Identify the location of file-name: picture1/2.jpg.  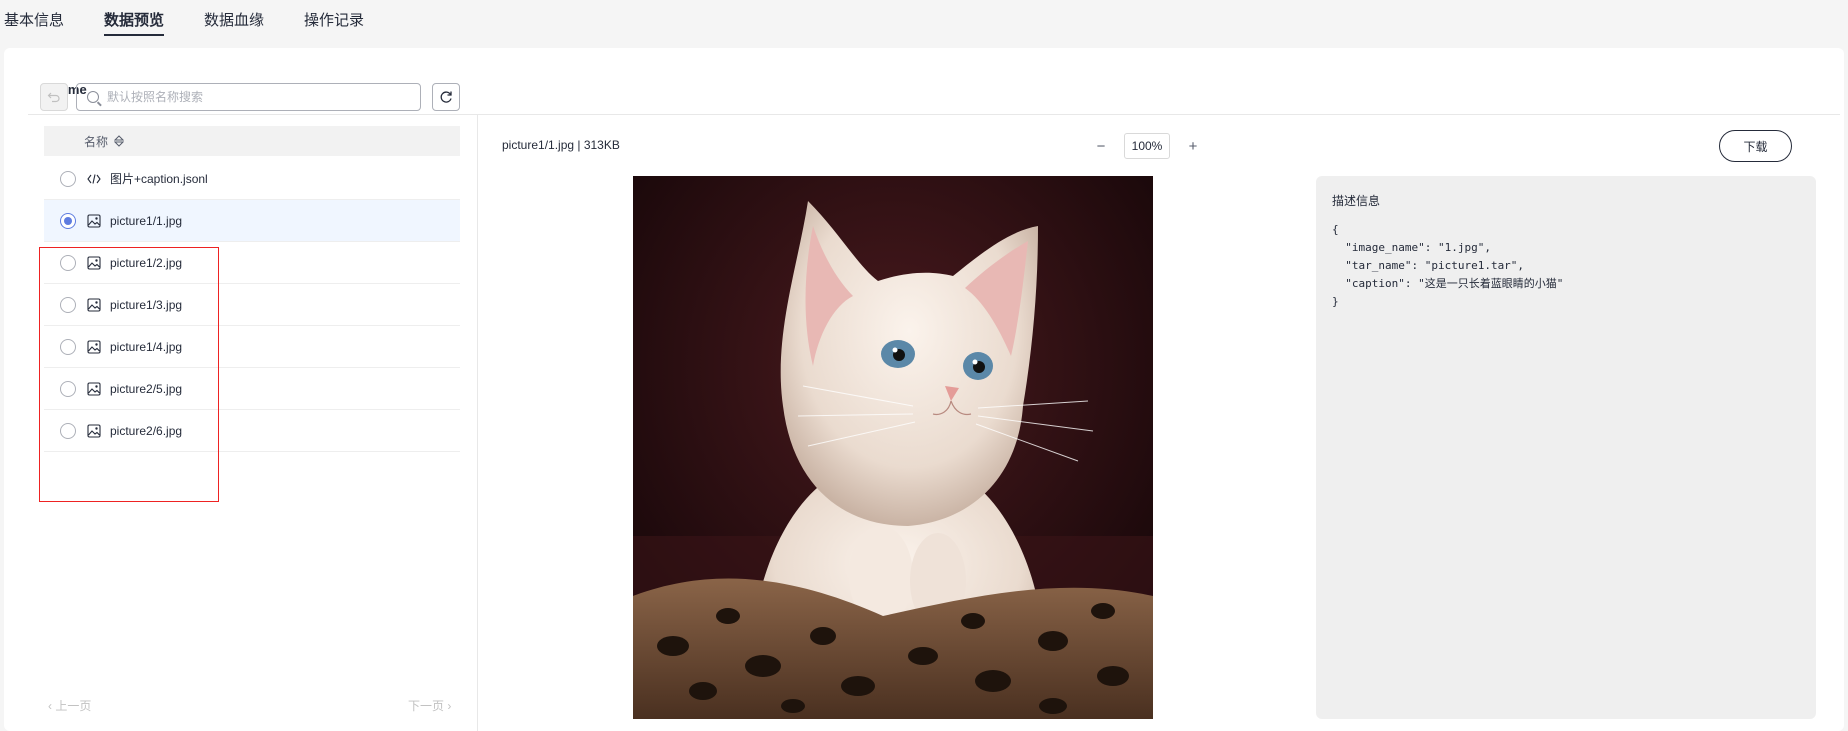
(146, 262).